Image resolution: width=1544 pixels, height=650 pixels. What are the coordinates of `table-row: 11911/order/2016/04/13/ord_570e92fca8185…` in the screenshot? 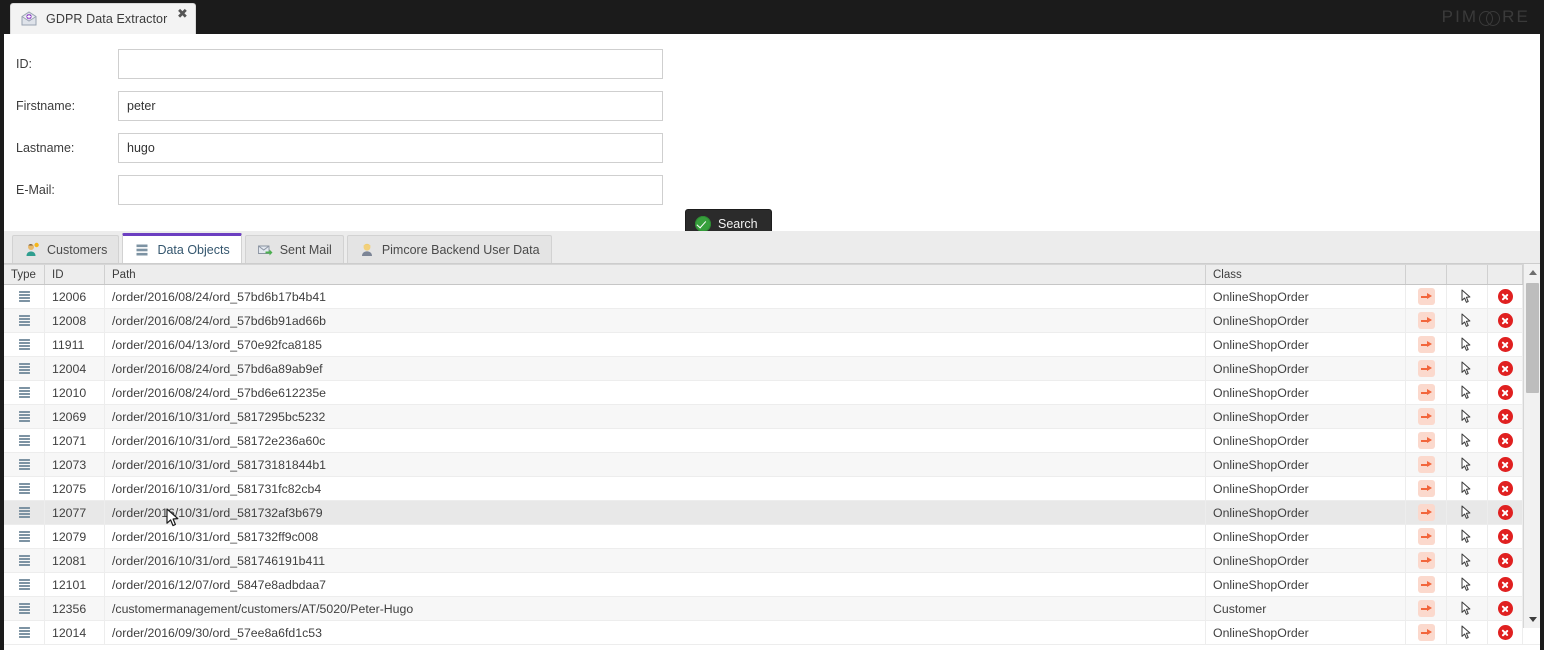 It's located at (772, 345).